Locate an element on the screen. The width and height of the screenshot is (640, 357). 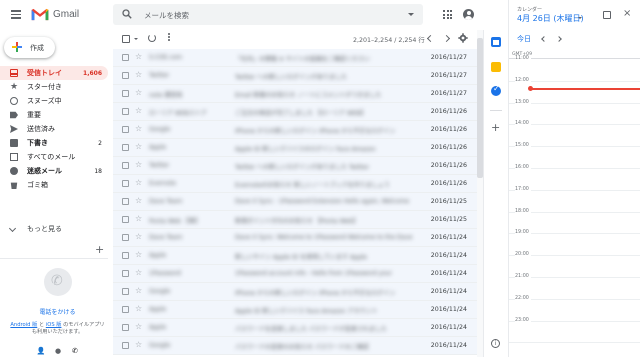
prev-day-icon is located at coordinates (544, 39).